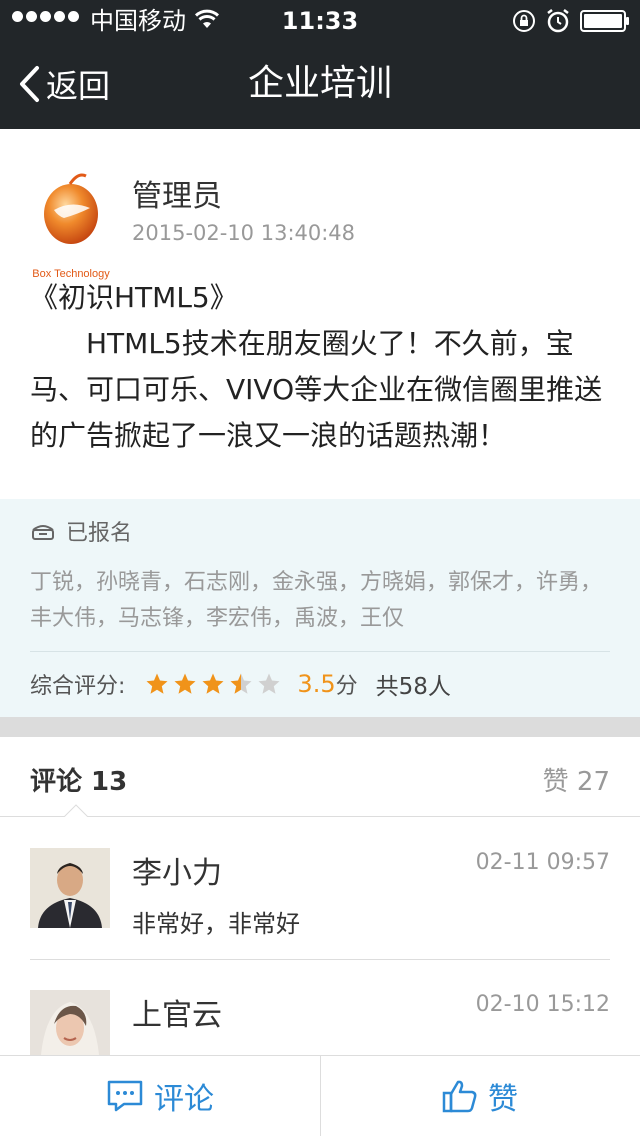 The width and height of the screenshot is (640, 1136). Describe the element at coordinates (216, 924) in the screenshot. I see `comment-text: 非常好，非常好` at that location.